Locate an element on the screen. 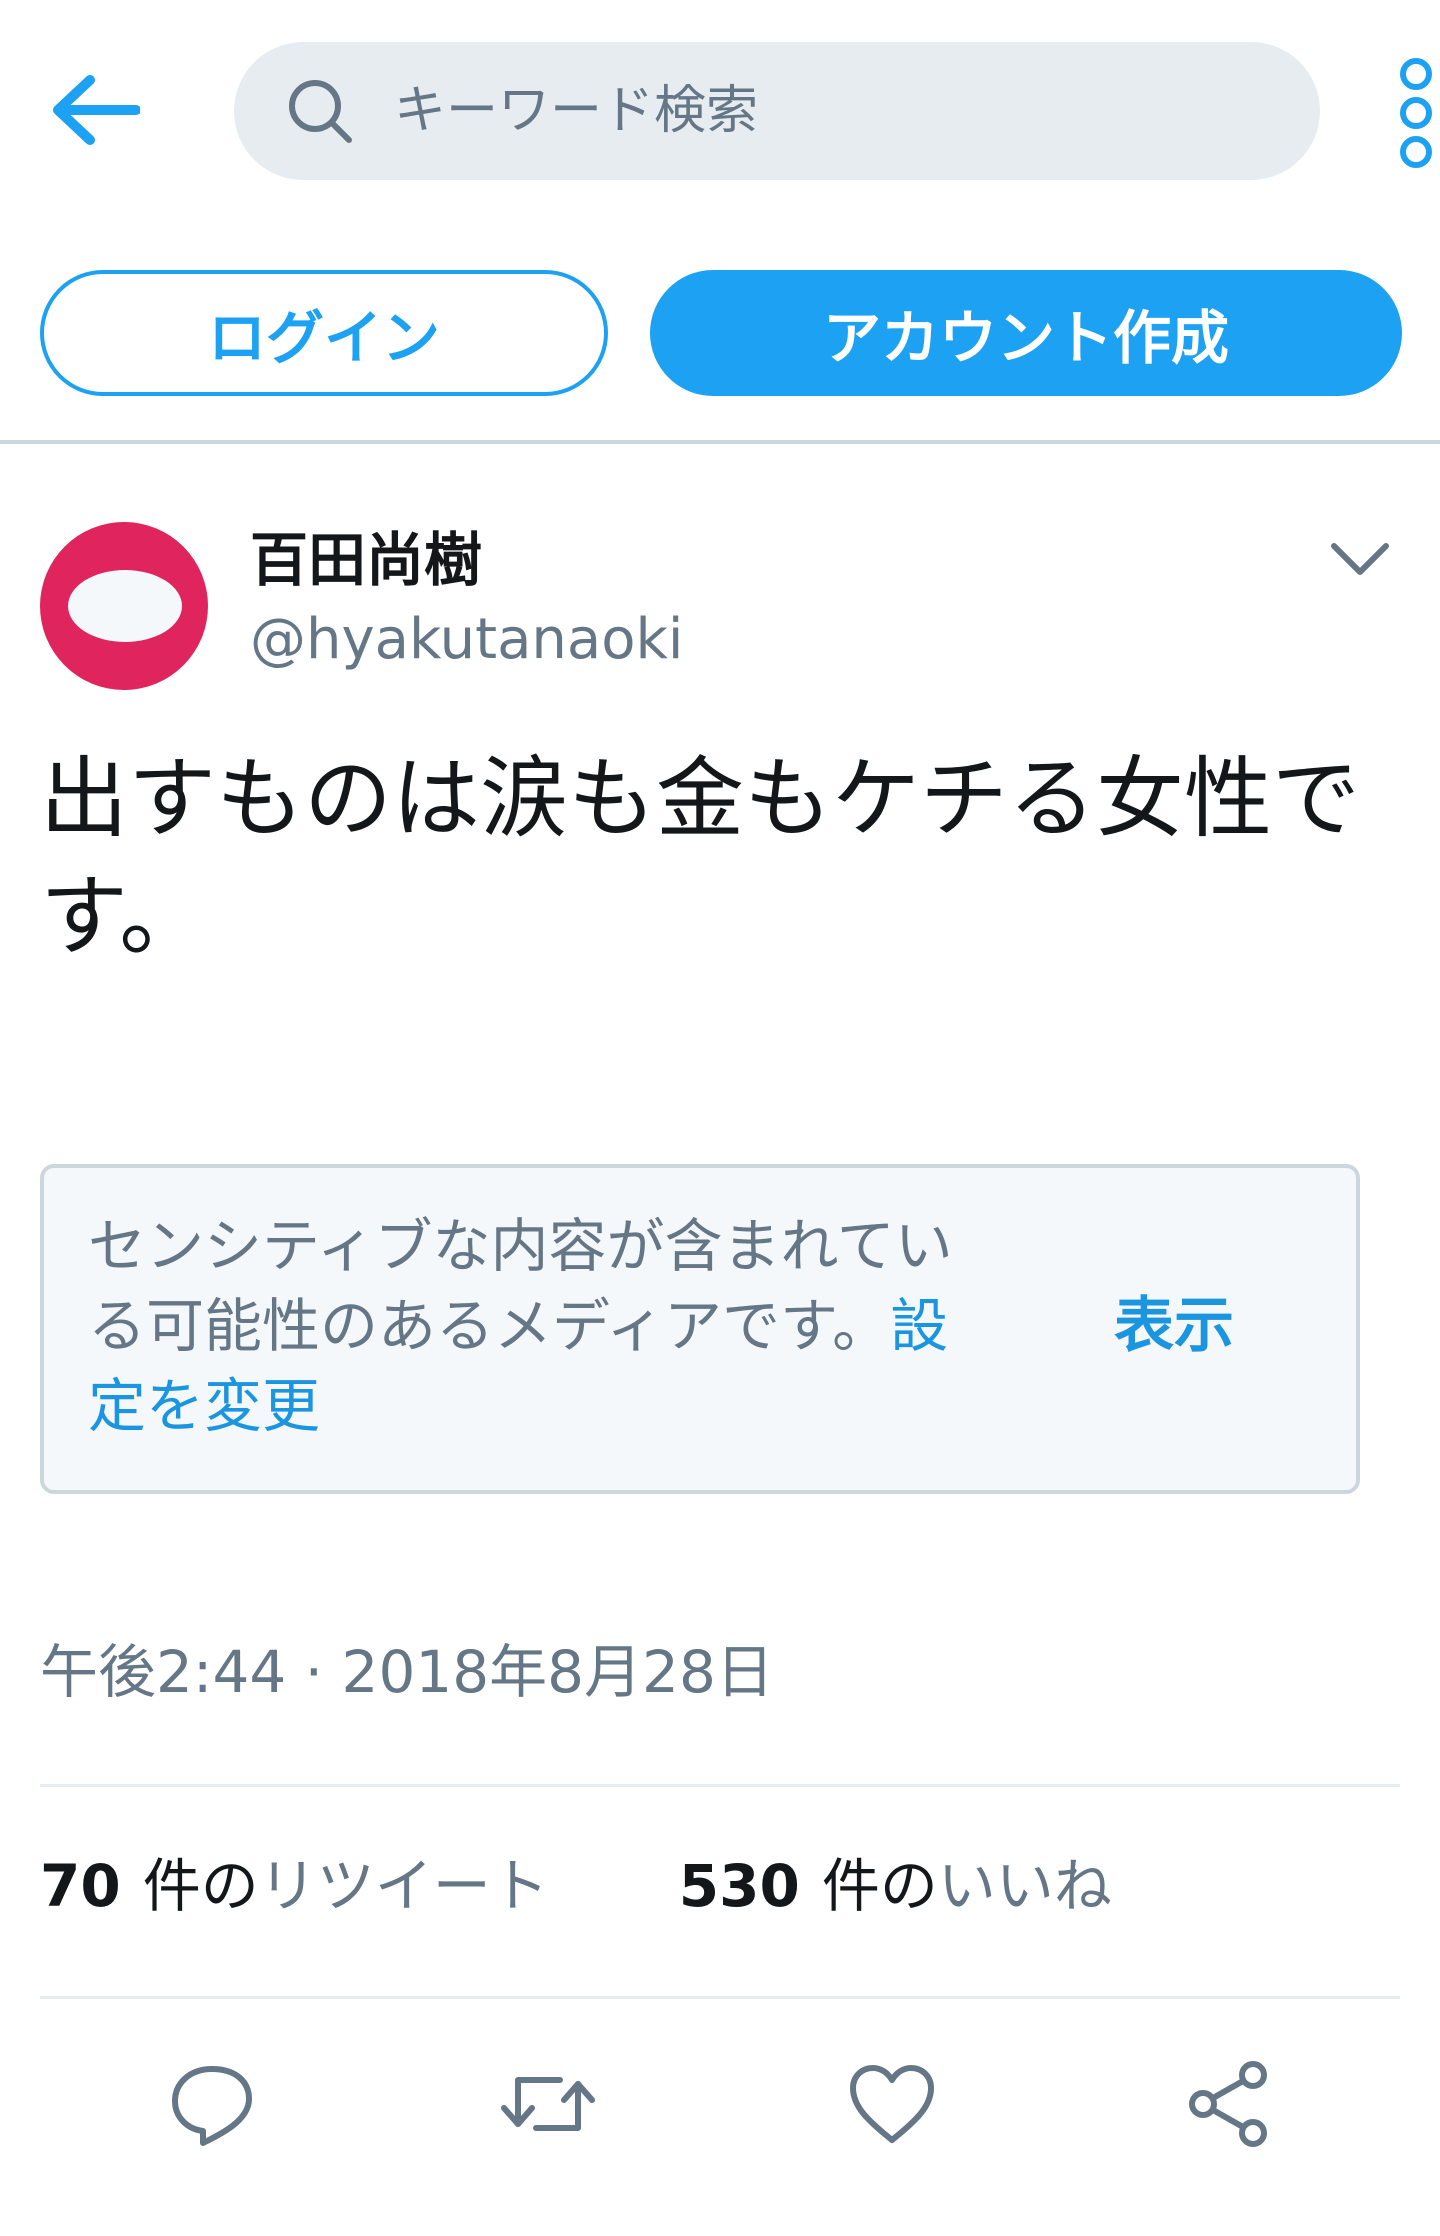  reply-icon is located at coordinates (212, 2106).